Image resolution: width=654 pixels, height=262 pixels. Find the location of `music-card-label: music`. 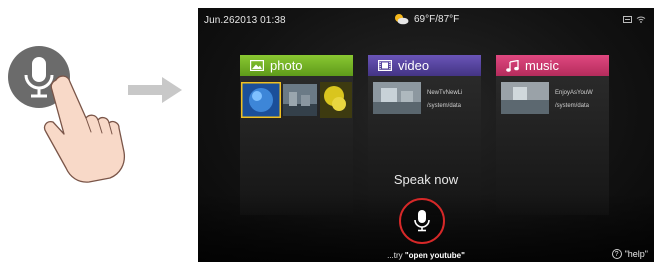

music-card-label: music is located at coordinates (542, 65).